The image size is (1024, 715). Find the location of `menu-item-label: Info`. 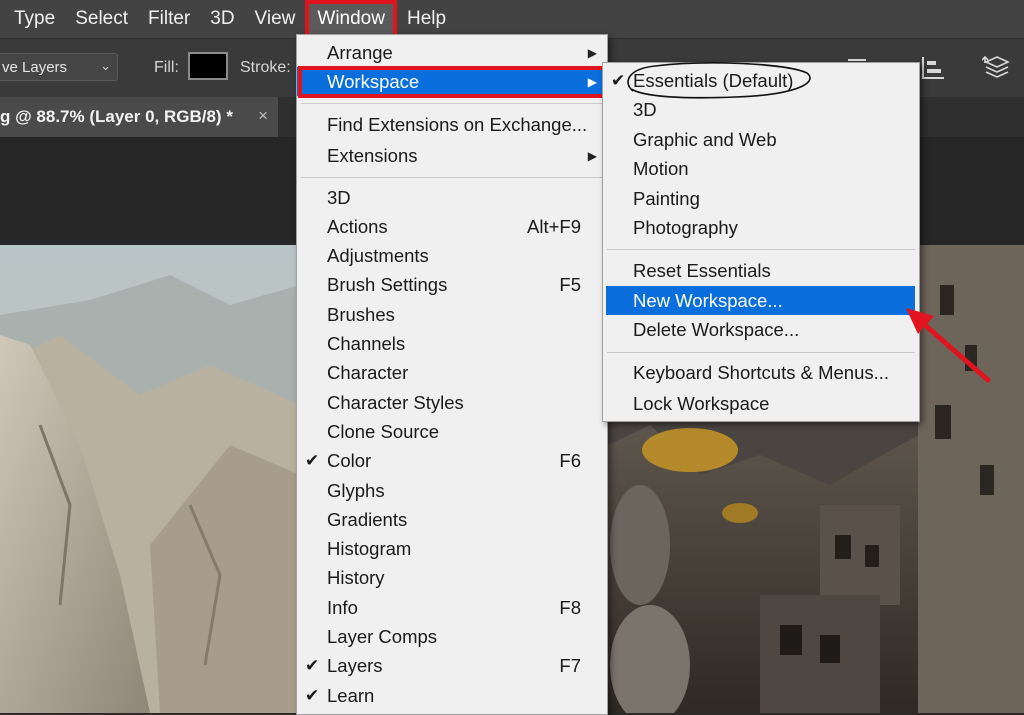

menu-item-label: Info is located at coordinates (342, 607).